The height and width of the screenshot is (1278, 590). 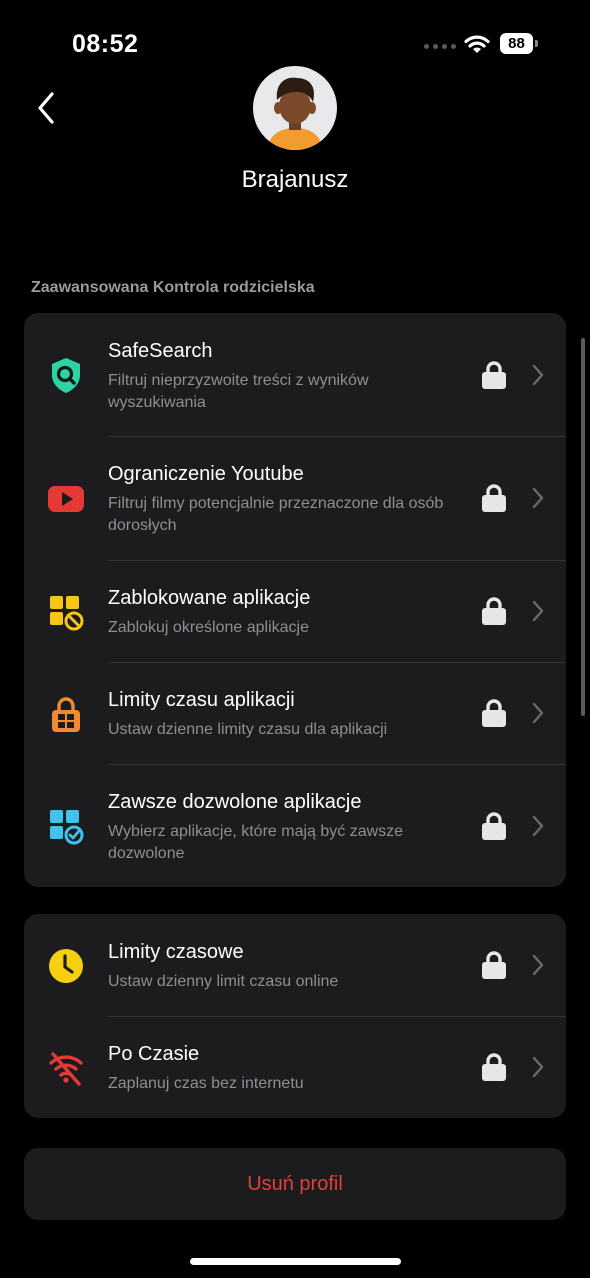 I want to click on row-title: Zablokowane aplikacje, so click(x=209, y=598).